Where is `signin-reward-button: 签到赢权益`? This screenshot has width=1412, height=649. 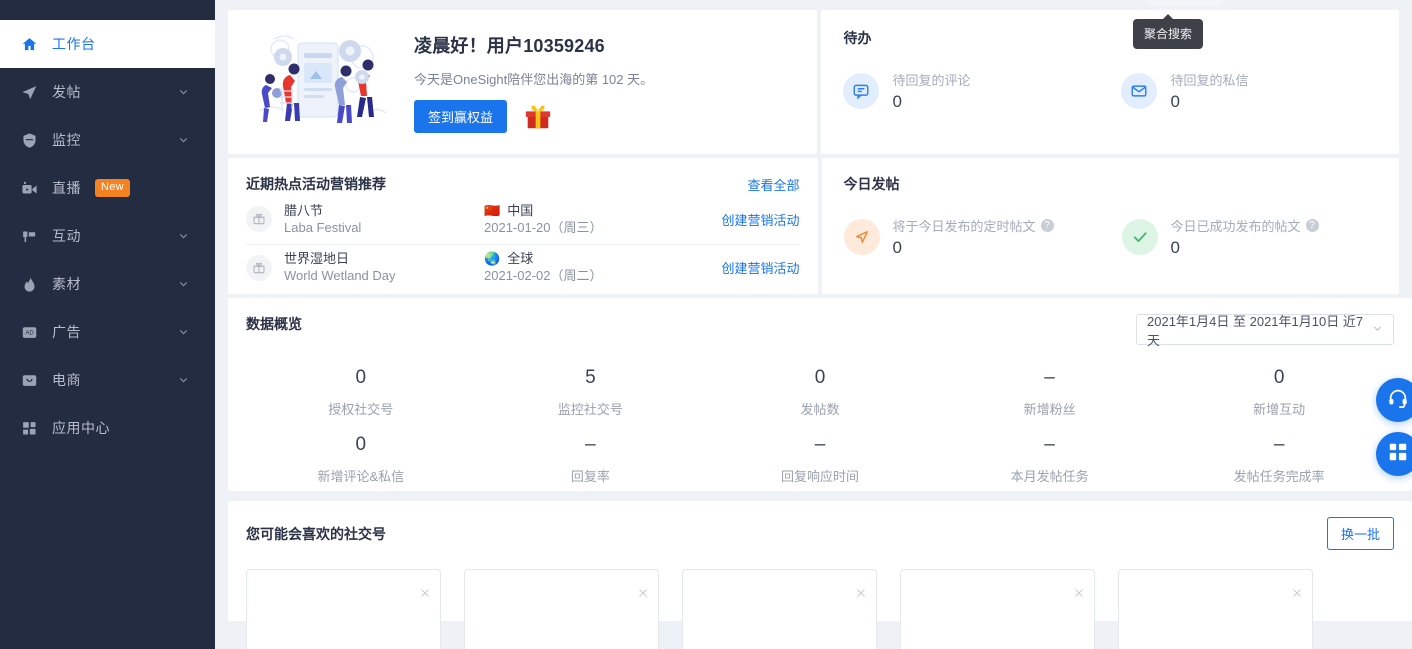
signin-reward-button: 签到赢权益 is located at coordinates (461, 116).